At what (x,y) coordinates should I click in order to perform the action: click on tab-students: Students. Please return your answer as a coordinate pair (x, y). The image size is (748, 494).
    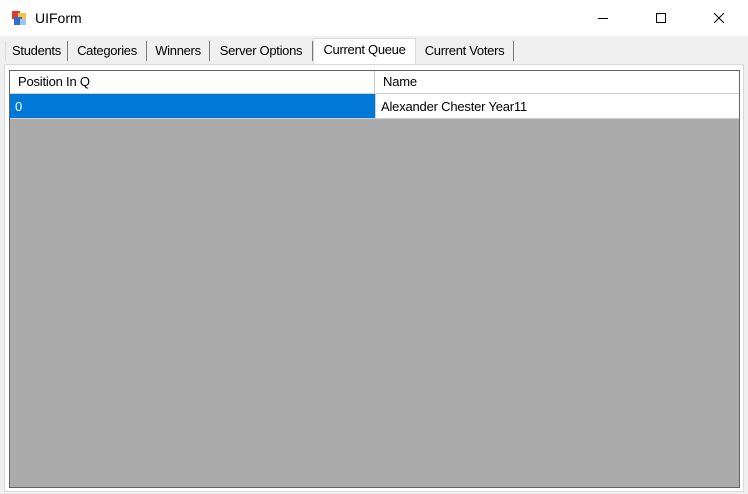
    Looking at the image, I should click on (36, 51).